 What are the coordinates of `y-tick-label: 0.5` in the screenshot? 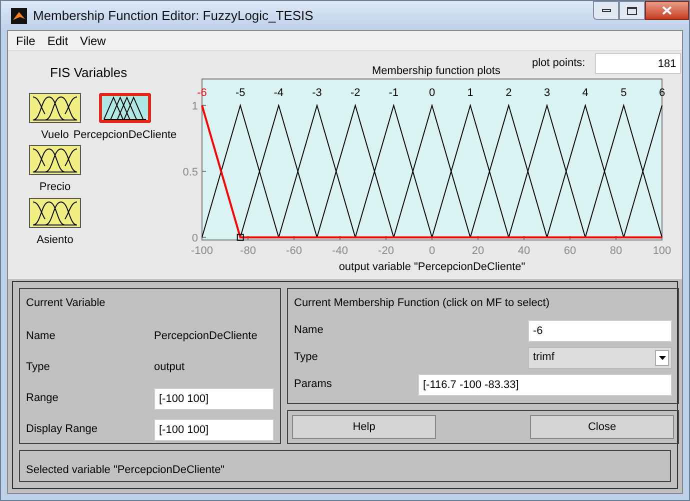 It's located at (190, 172).